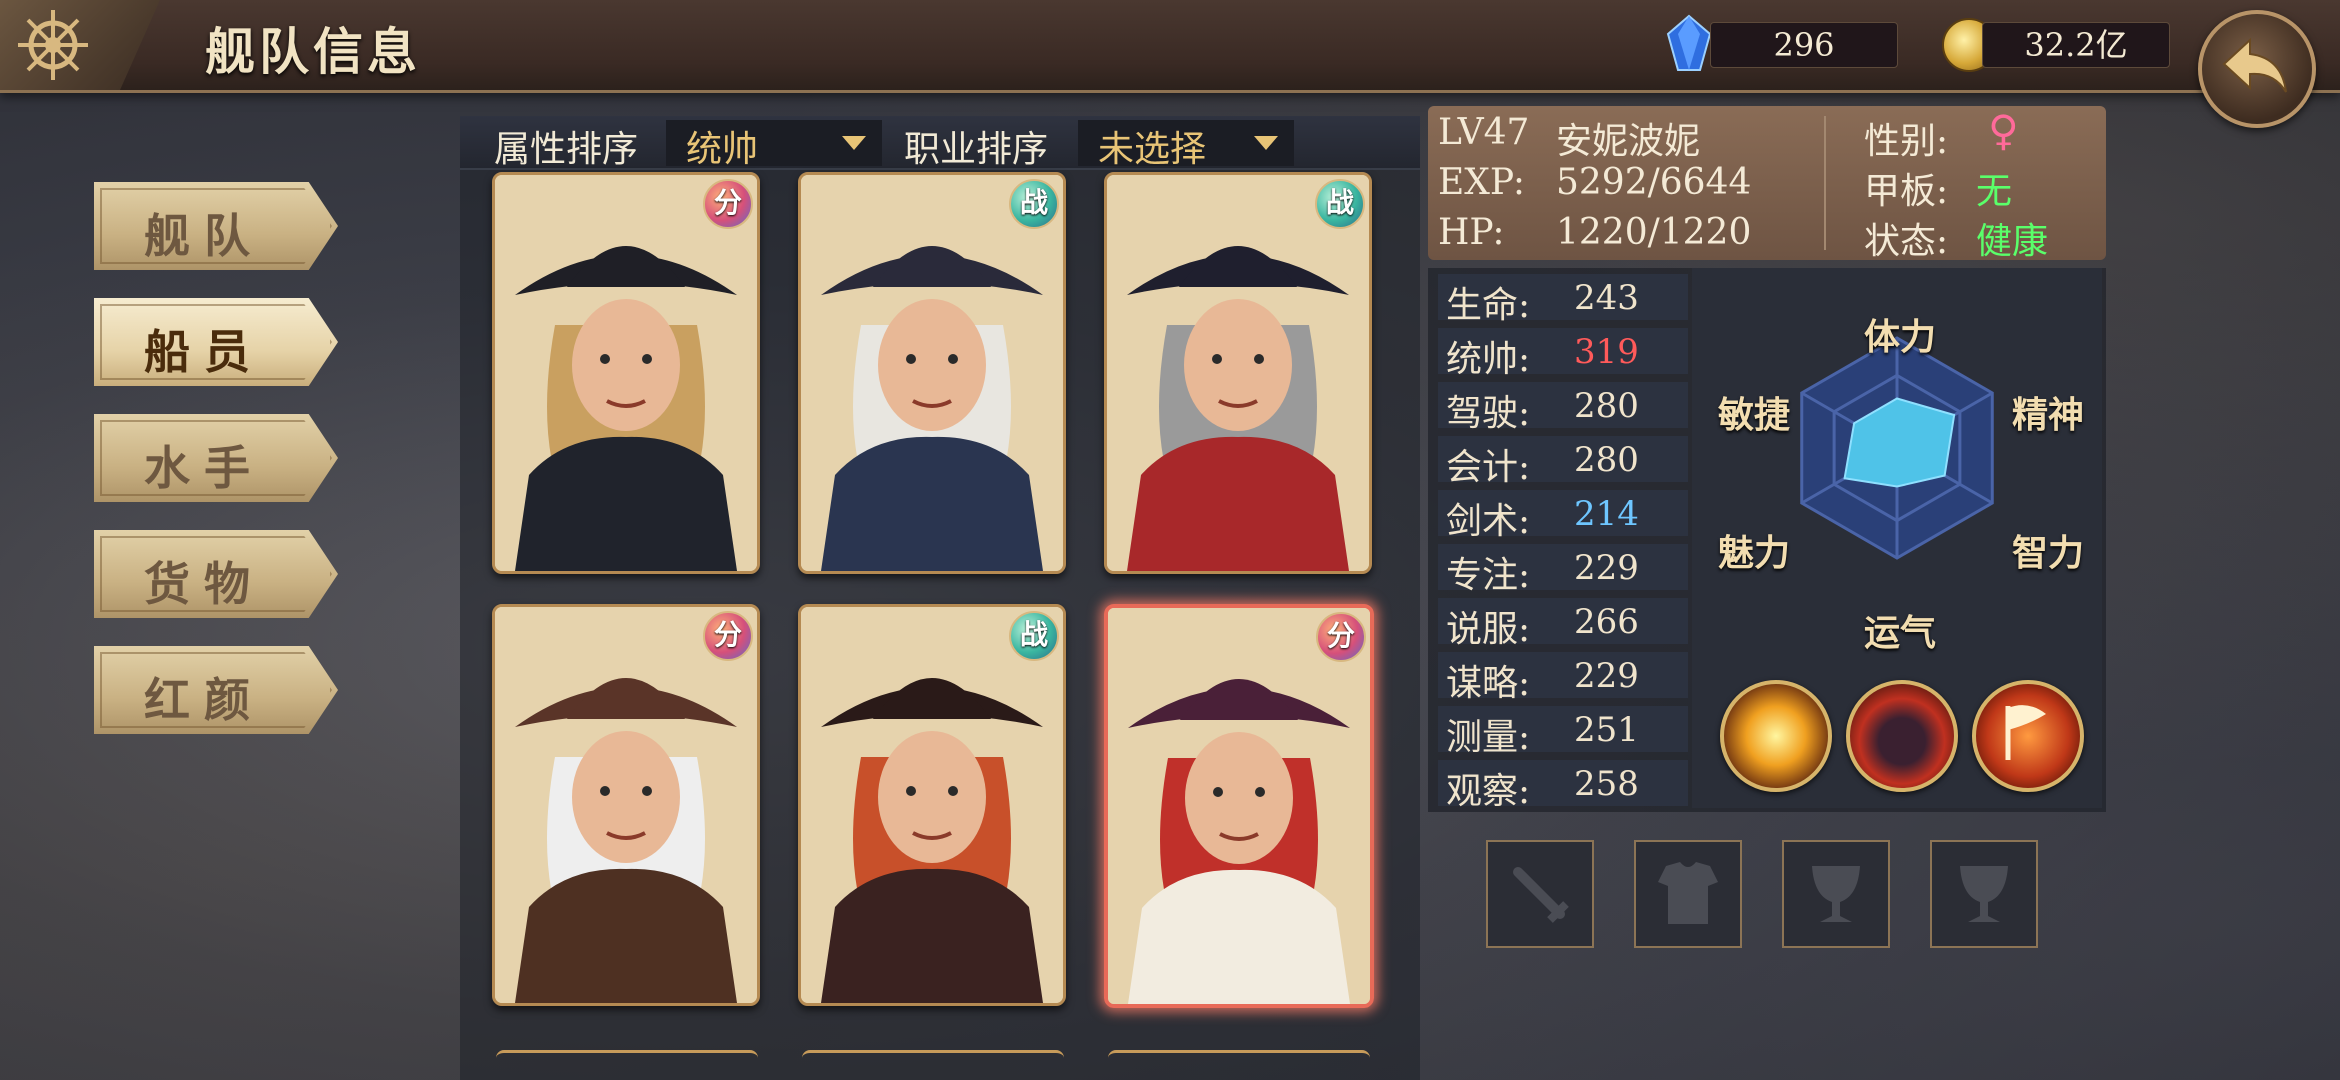  Describe the element at coordinates (1606, 406) in the screenshot. I see `stat-value: 280` at that location.